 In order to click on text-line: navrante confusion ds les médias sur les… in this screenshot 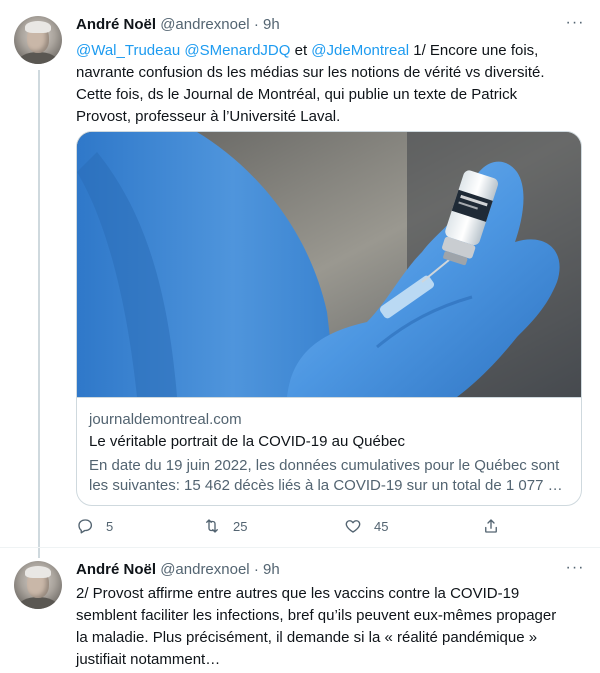, I will do `click(310, 72)`.